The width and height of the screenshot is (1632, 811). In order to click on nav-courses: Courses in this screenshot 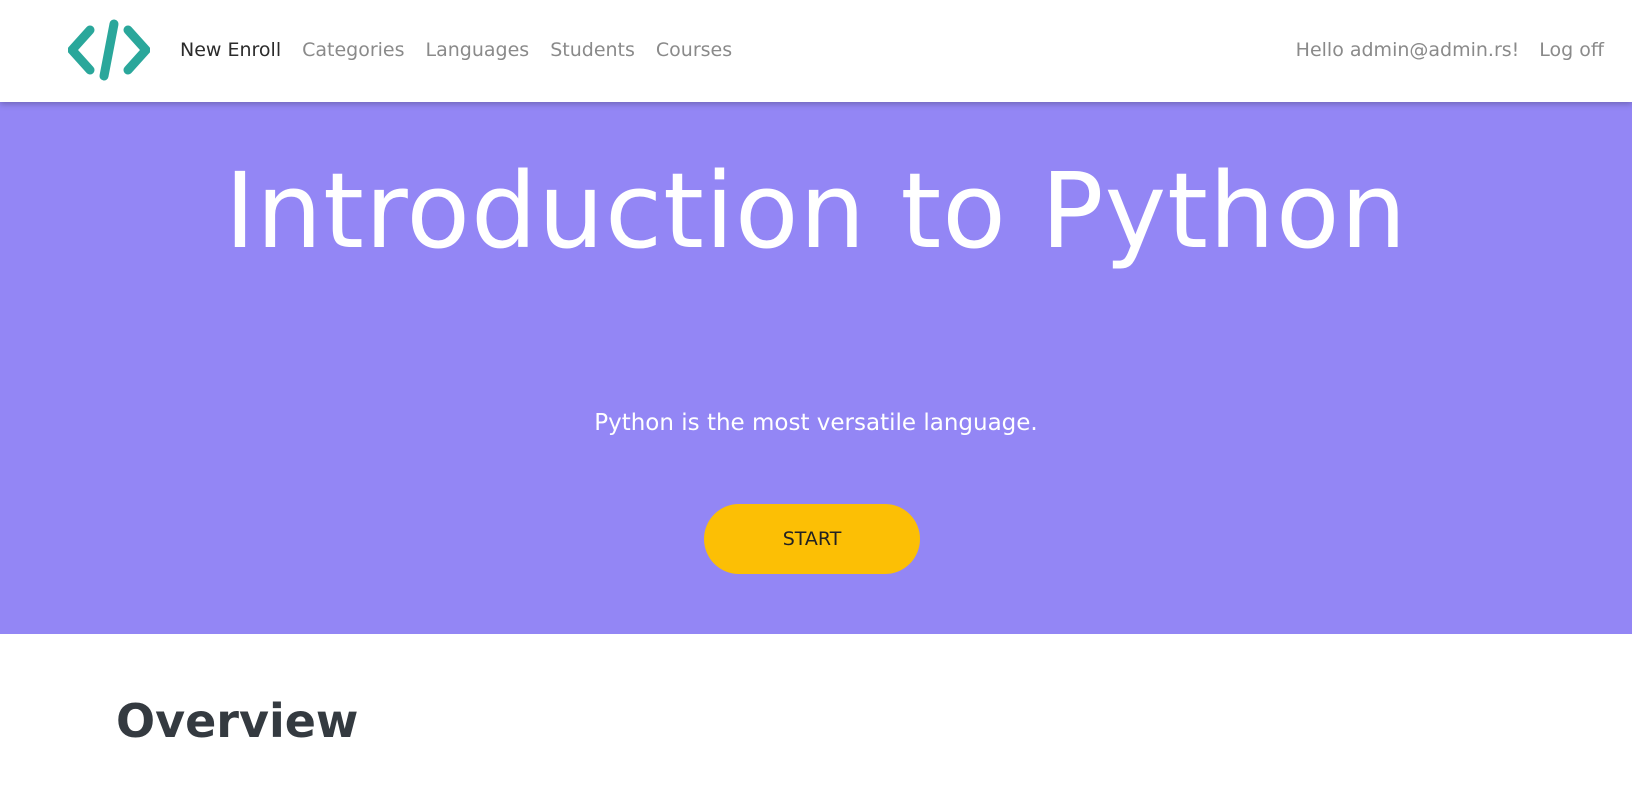, I will do `click(694, 50)`.